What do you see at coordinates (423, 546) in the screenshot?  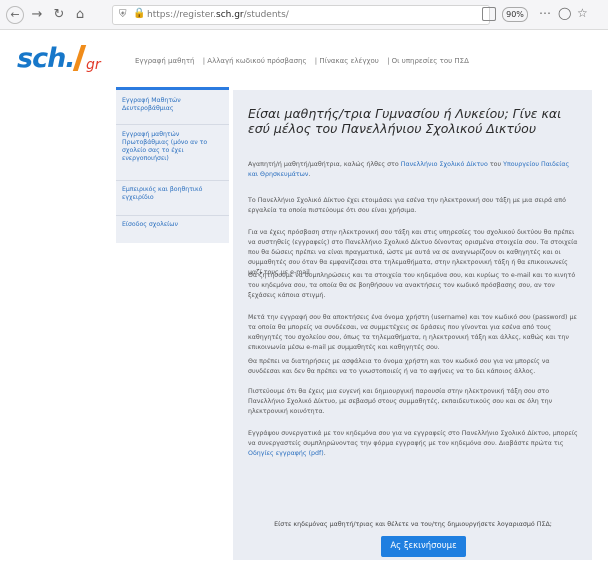 I see `start-button: Ας ξεκινήσουμε` at bounding box center [423, 546].